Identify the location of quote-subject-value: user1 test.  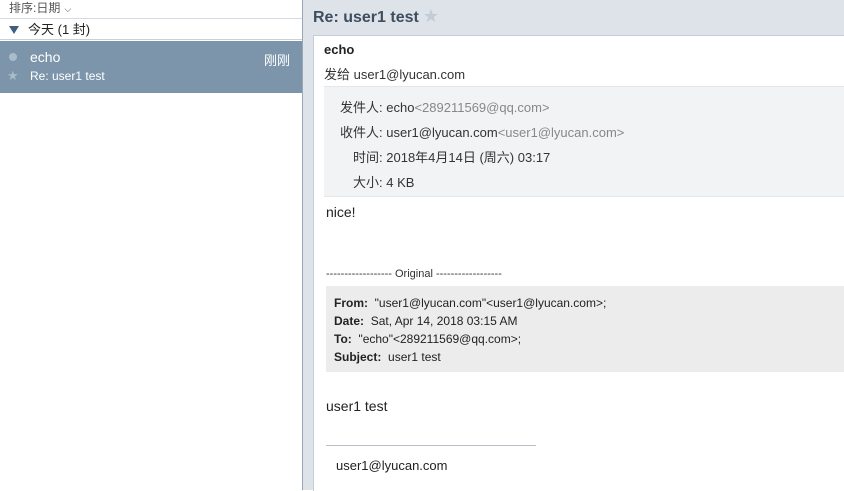
(414, 357).